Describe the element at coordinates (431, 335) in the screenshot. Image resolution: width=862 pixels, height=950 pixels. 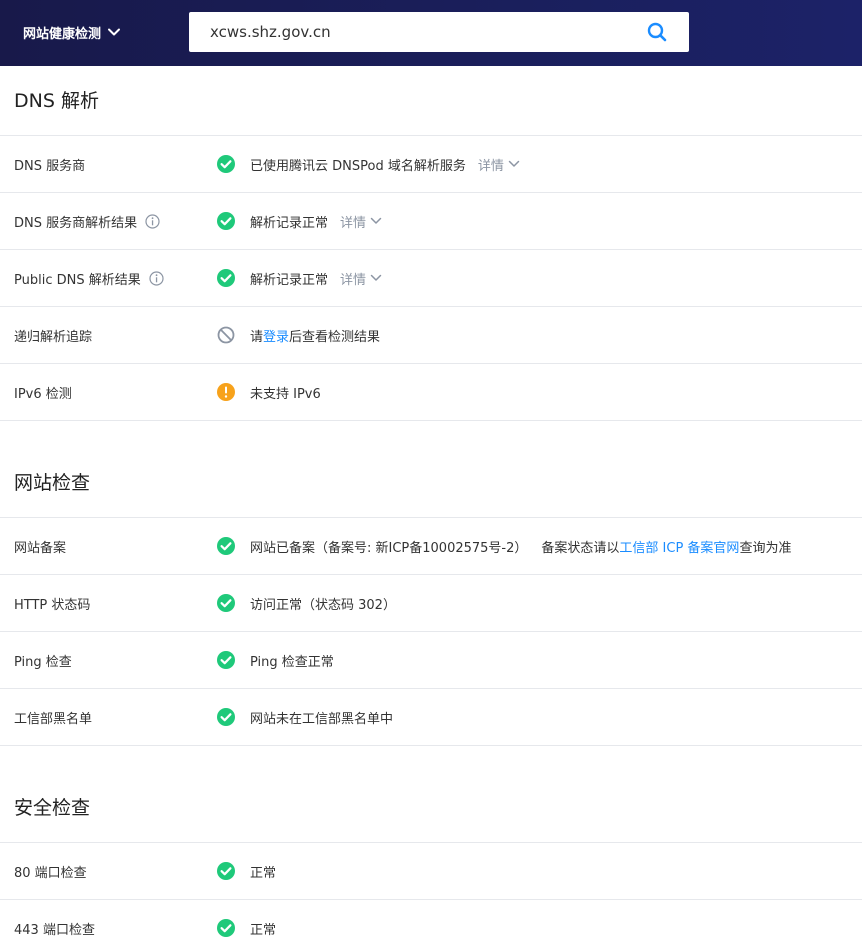
I see `table-row: 递归解析追踪 请登录 后查看检测结果` at that location.